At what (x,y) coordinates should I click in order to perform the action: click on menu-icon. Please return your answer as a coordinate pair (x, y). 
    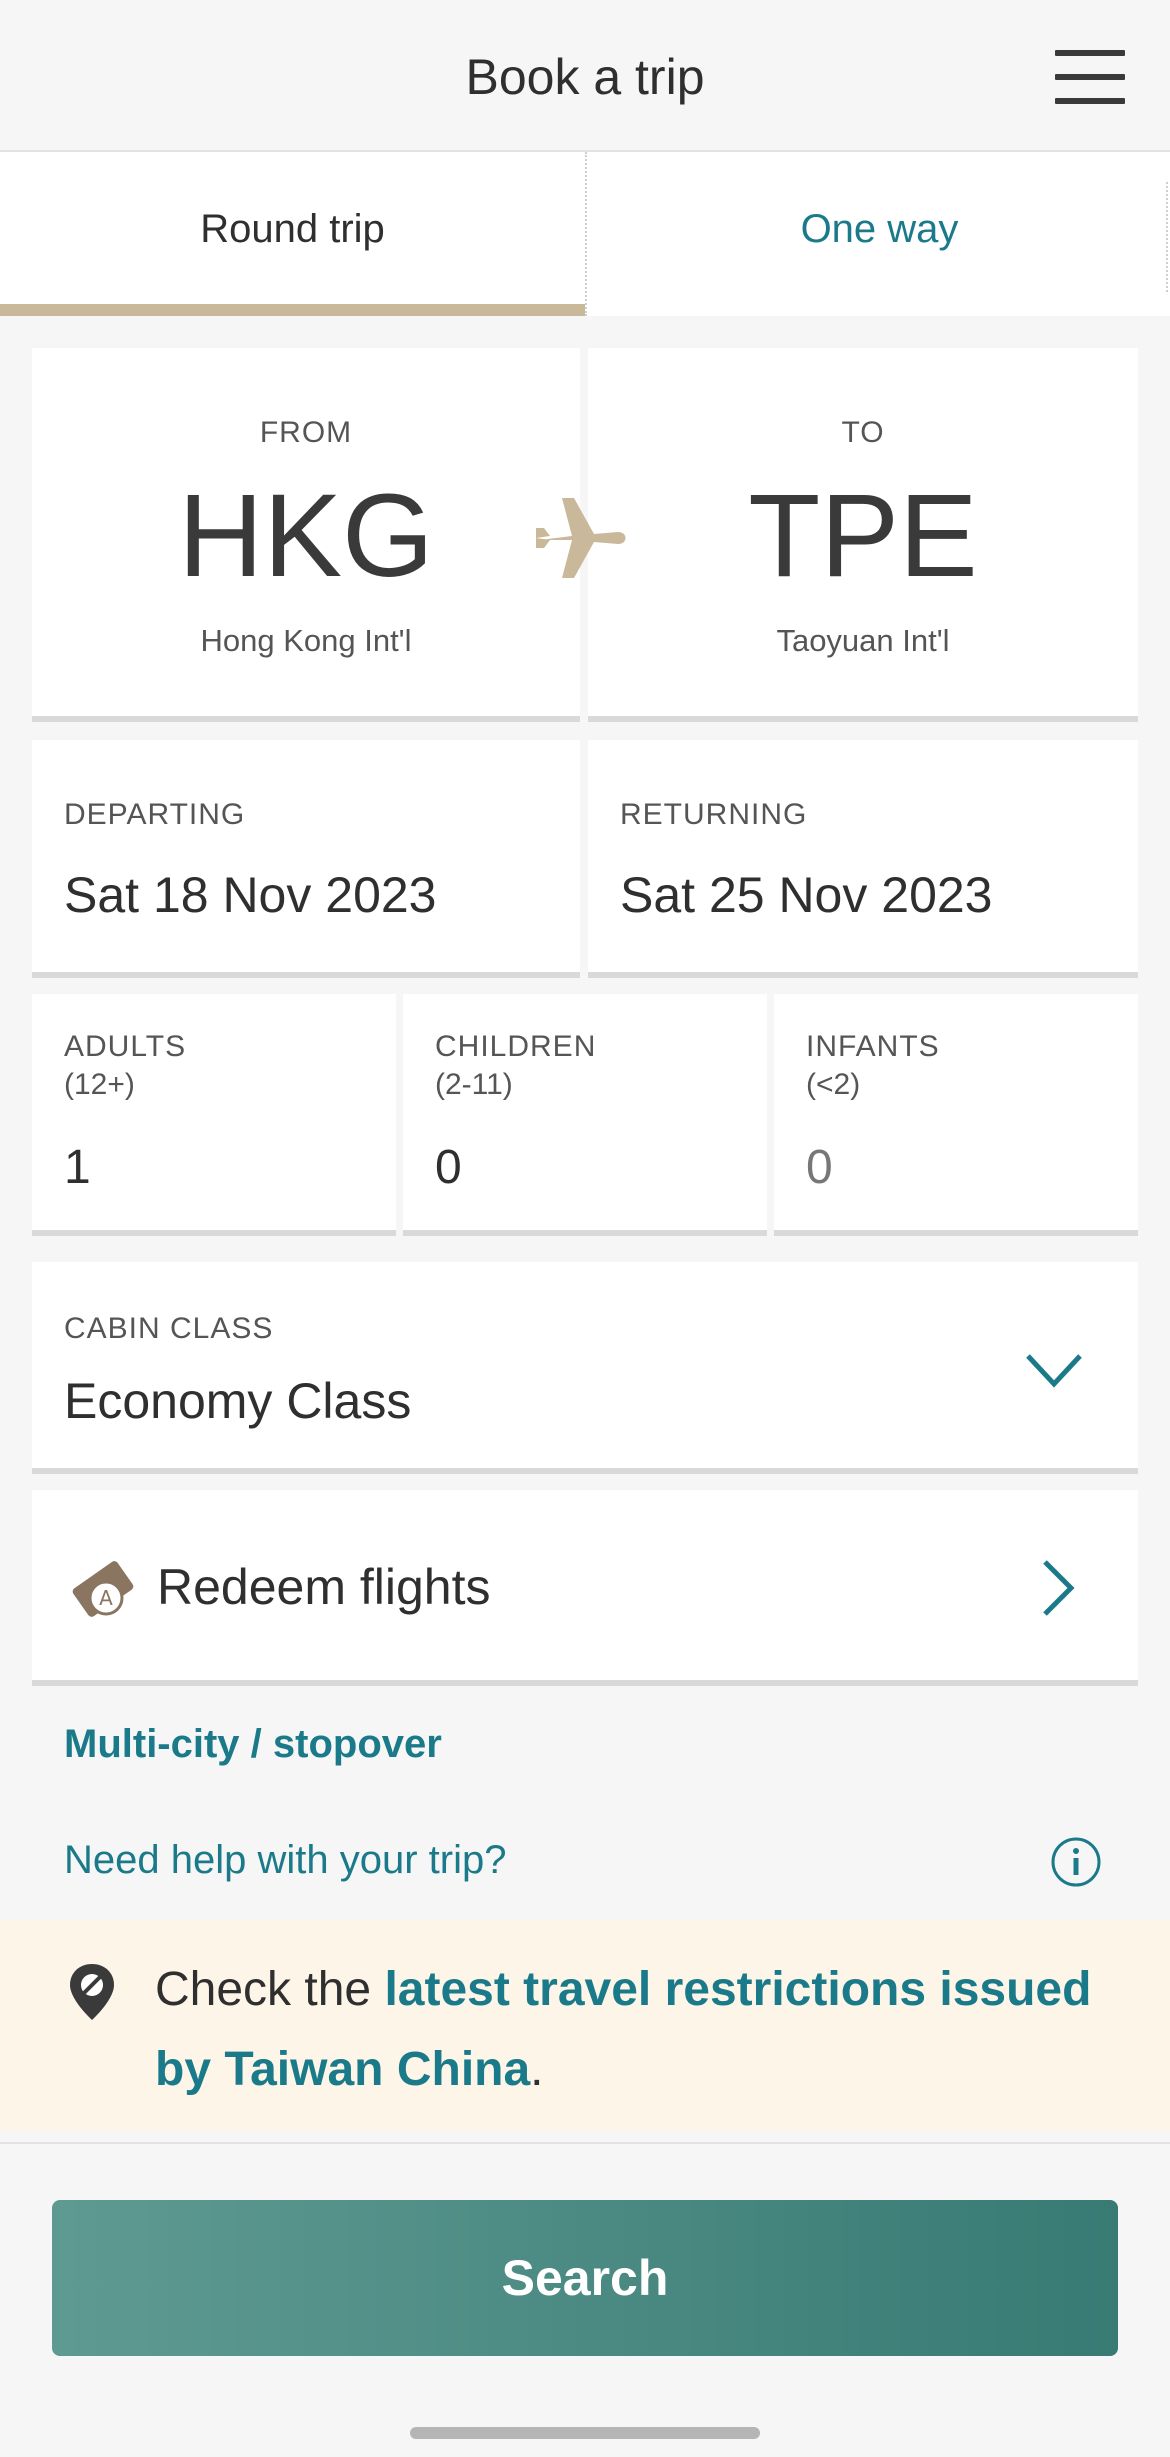
    Looking at the image, I should click on (1090, 78).